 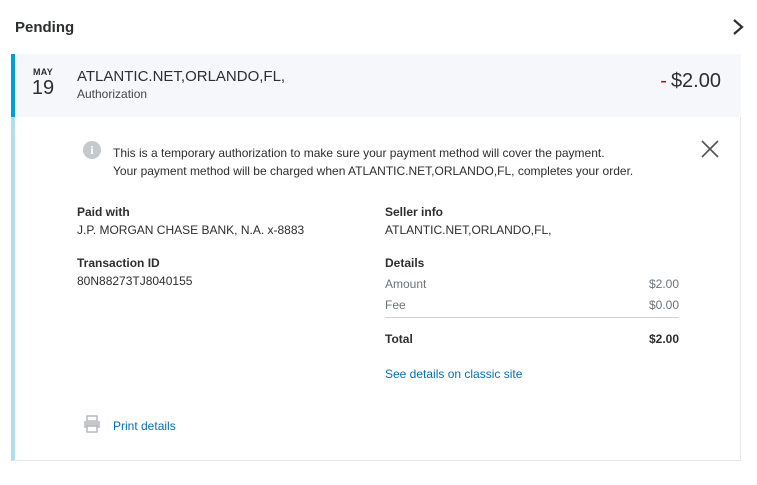 What do you see at coordinates (135, 281) in the screenshot?
I see `transaction-id-value: 80N88273TJ8040155` at bounding box center [135, 281].